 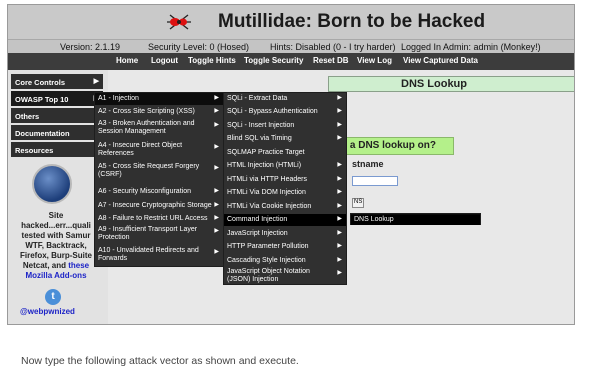 I want to click on menu-item-sqlmap: SQLMAP Practice Target, so click(x=285, y=153).